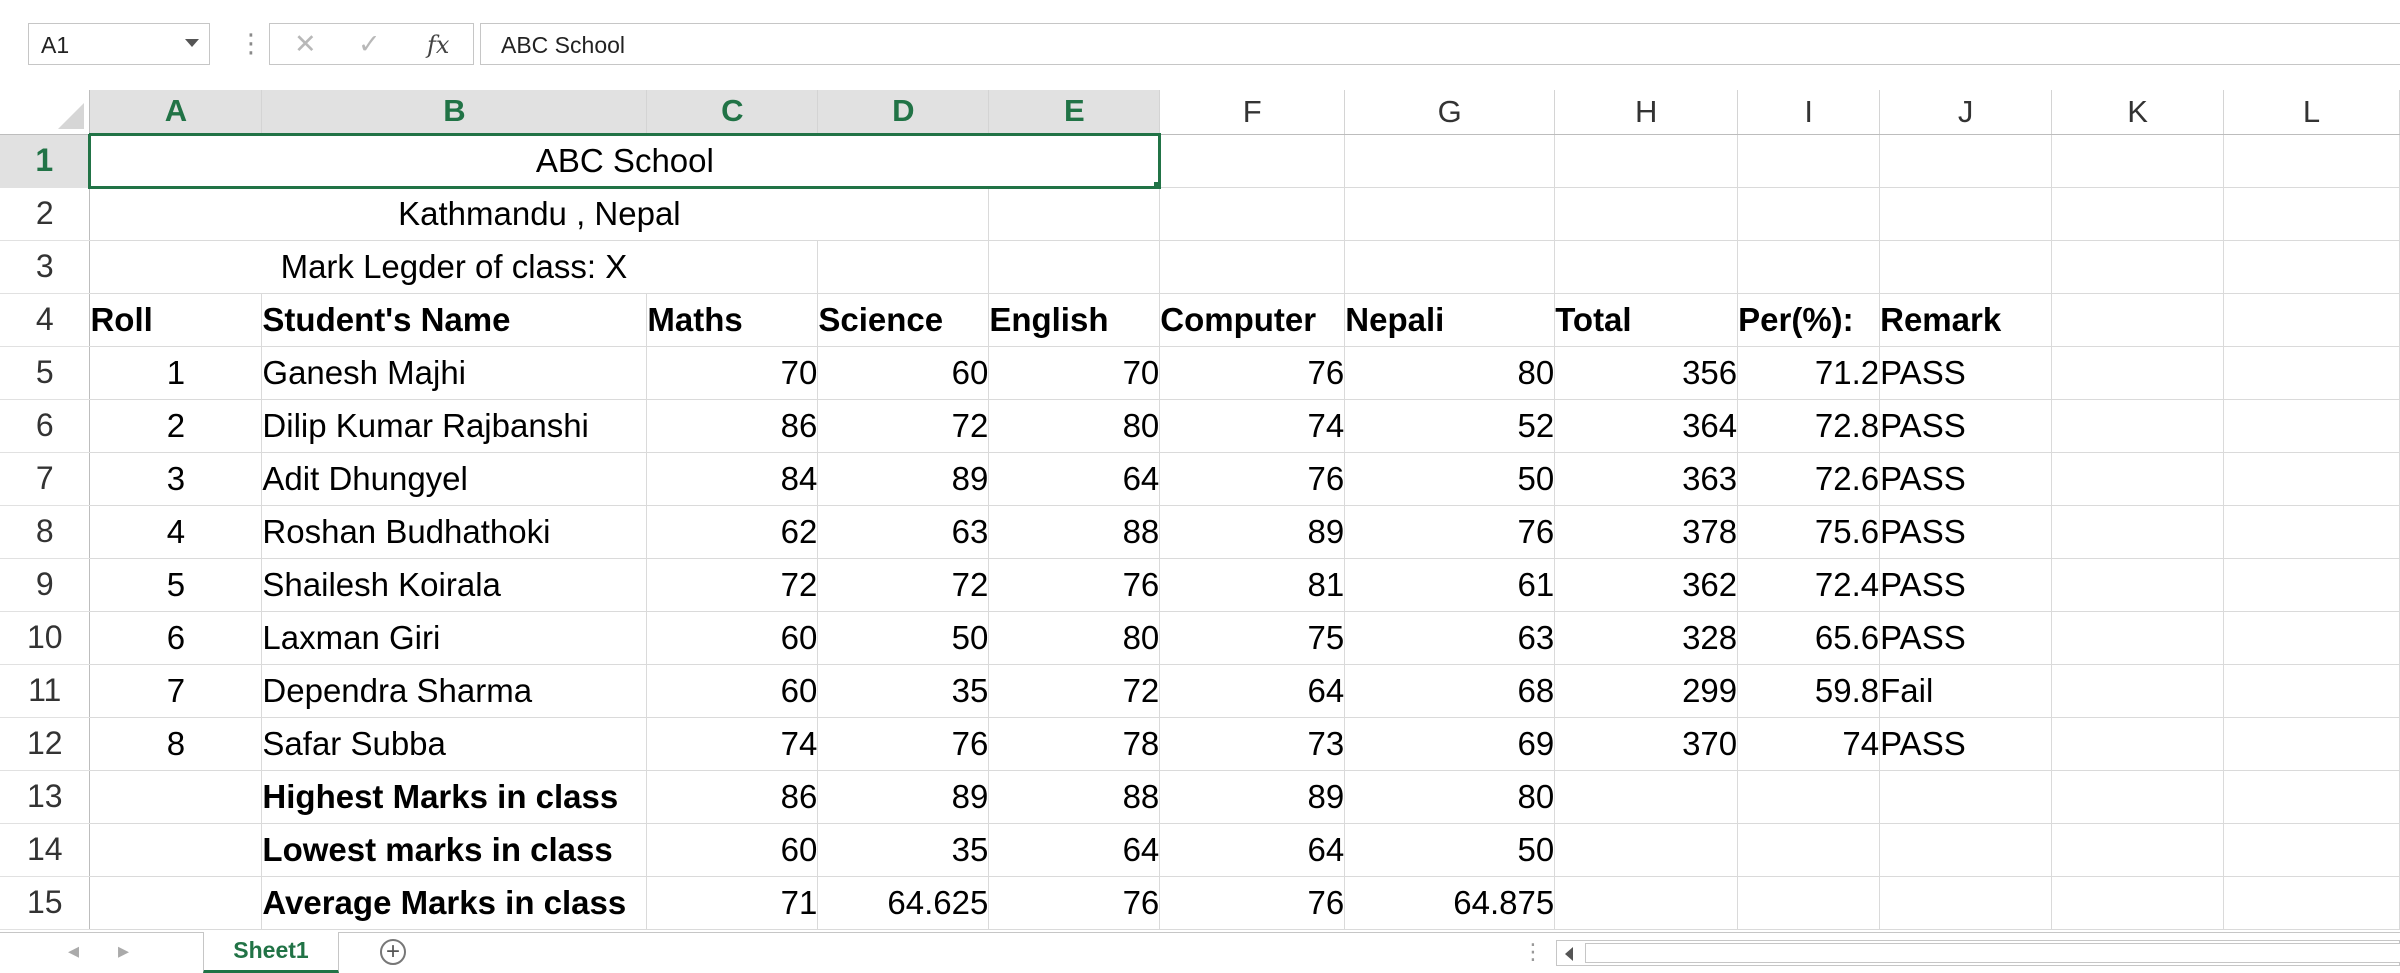 Image resolution: width=2400 pixels, height=973 pixels. Describe the element at coordinates (1646, 373) in the screenshot. I see `cell-total: 356` at that location.